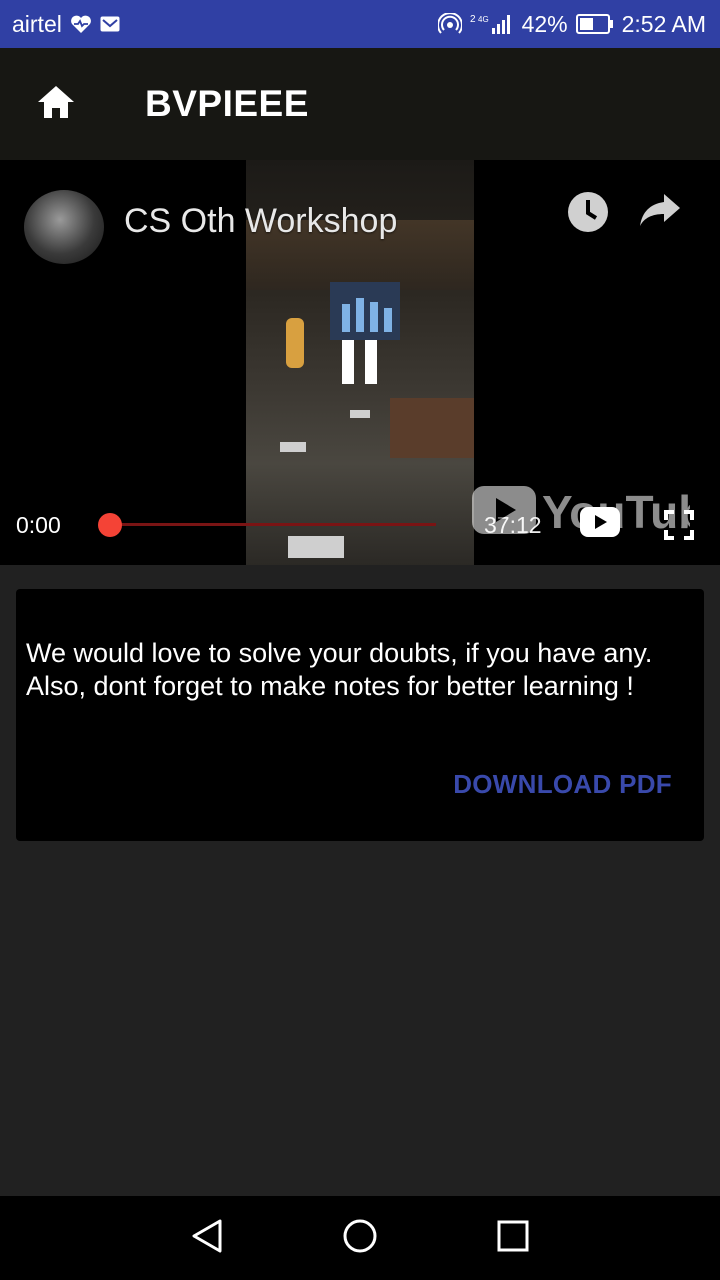 This screenshot has height=1280, width=720. What do you see at coordinates (483, 19) in the screenshot?
I see `svg-text: 4G` at bounding box center [483, 19].